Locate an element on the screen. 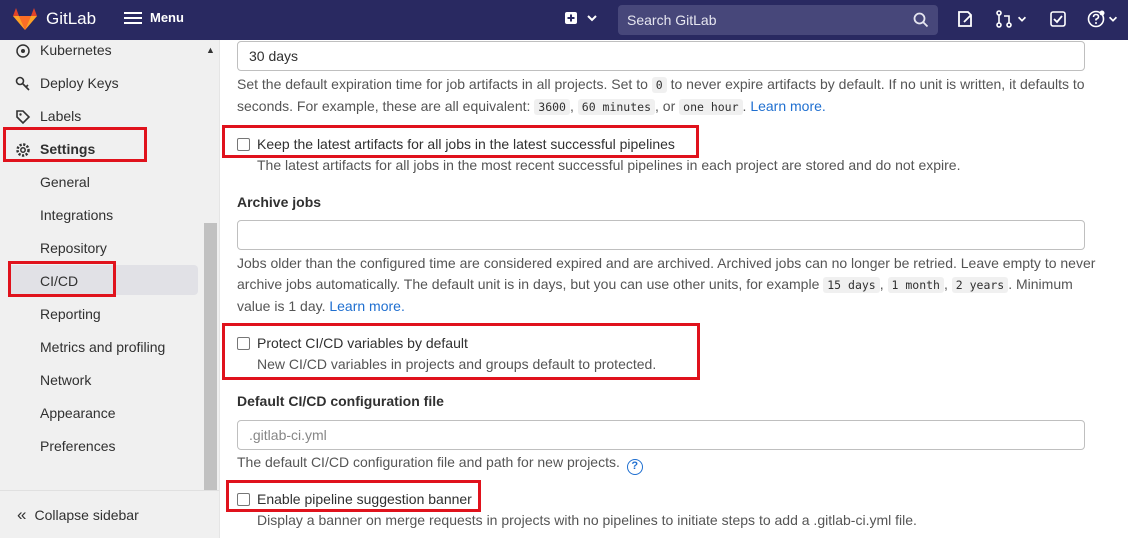  code-snippet: 1 month is located at coordinates (915, 285).